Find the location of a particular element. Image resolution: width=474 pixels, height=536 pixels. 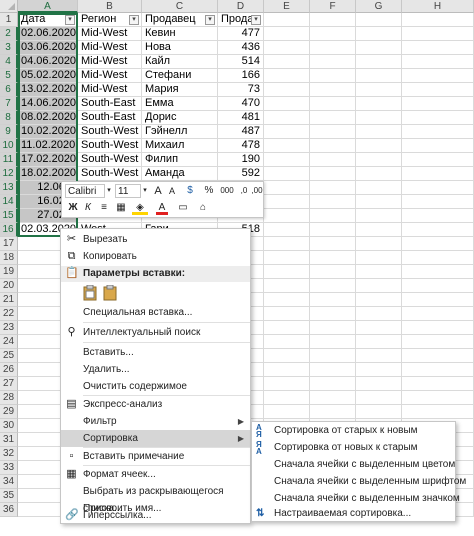

row-header: 34 is located at coordinates (9, 482).